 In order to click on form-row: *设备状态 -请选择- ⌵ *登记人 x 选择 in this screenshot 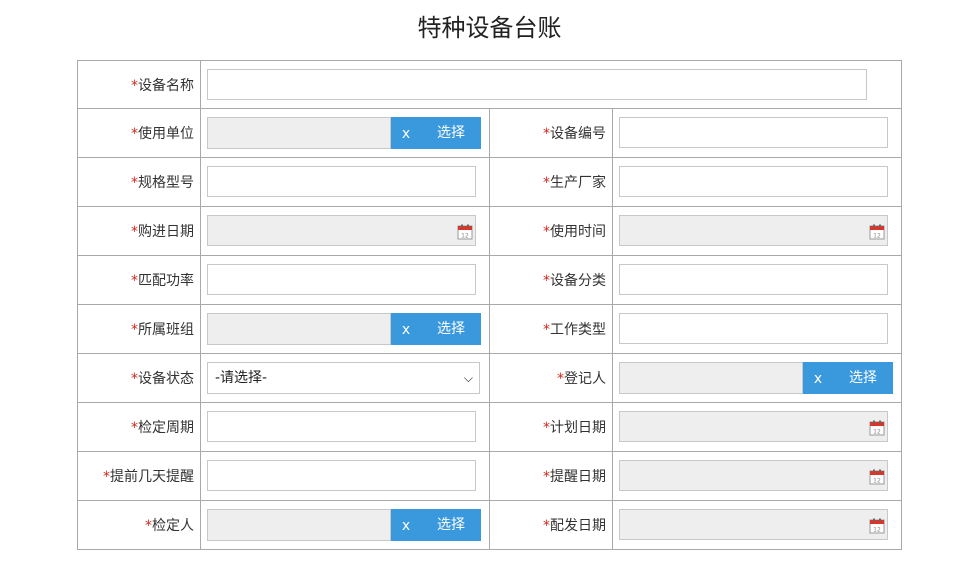, I will do `click(490, 378)`.